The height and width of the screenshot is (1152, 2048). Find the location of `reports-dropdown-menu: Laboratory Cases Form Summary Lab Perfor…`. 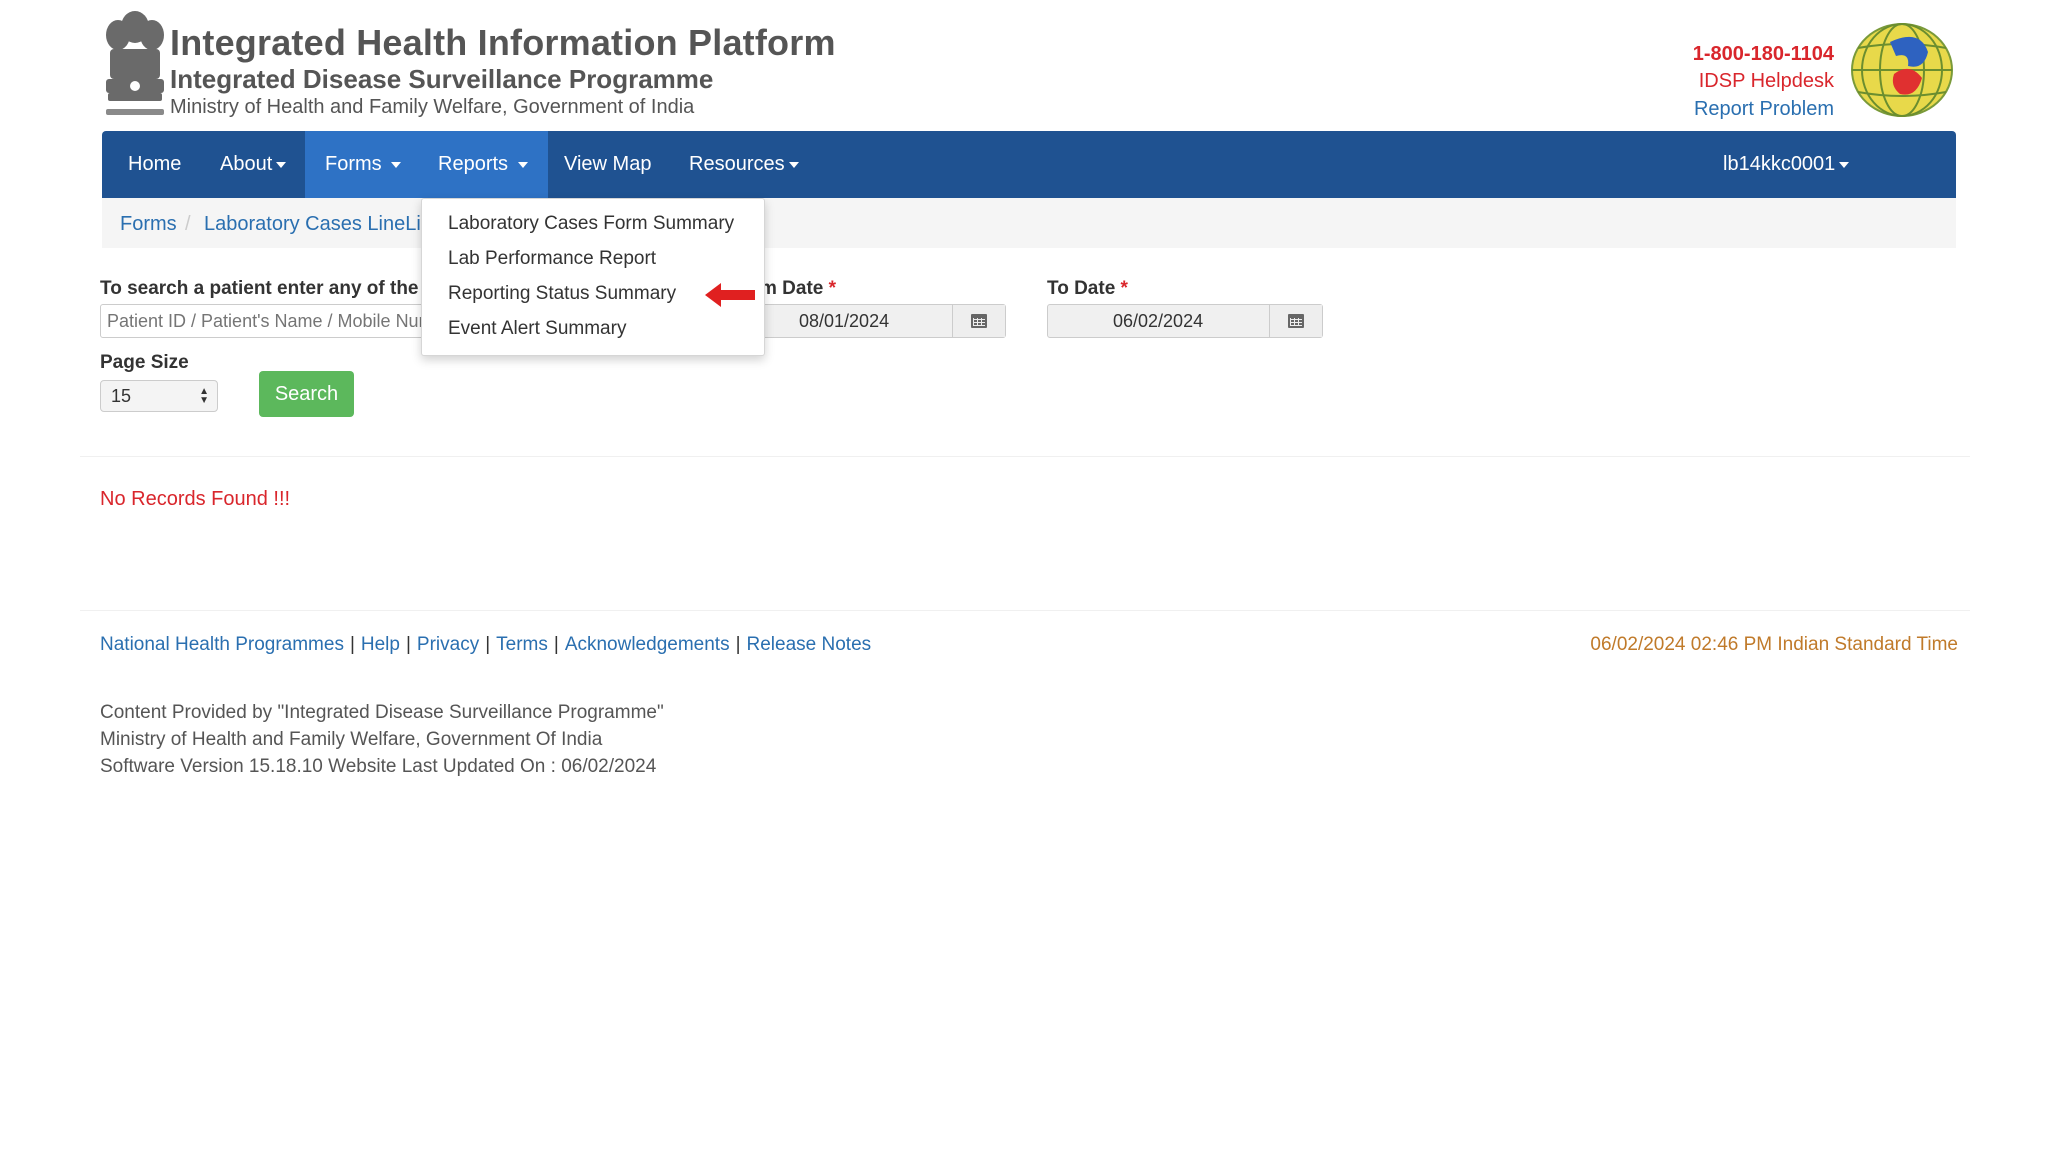

reports-dropdown-menu: Laboratory Cases Form Summary Lab Perfor… is located at coordinates (593, 277).